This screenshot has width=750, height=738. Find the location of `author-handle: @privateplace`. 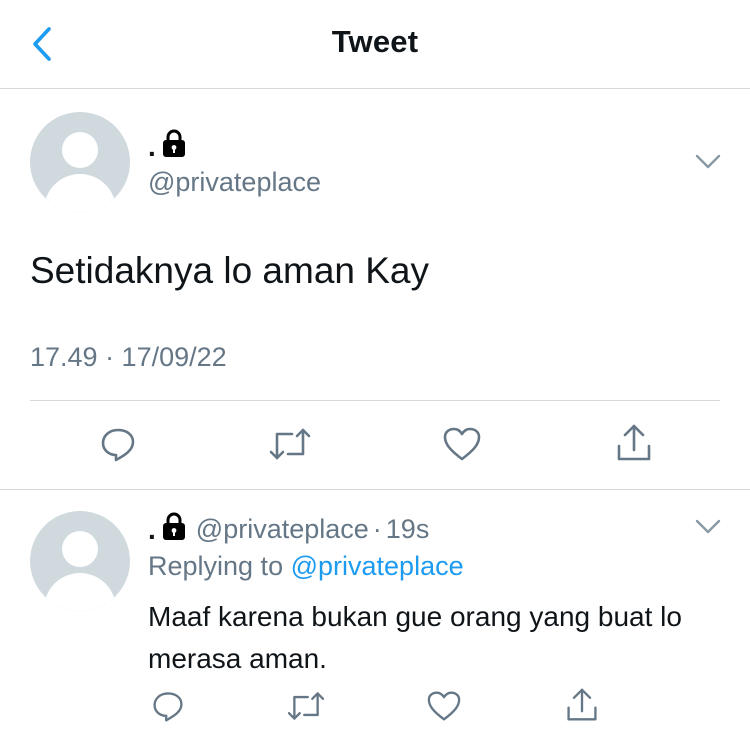

author-handle: @privateplace is located at coordinates (234, 182).